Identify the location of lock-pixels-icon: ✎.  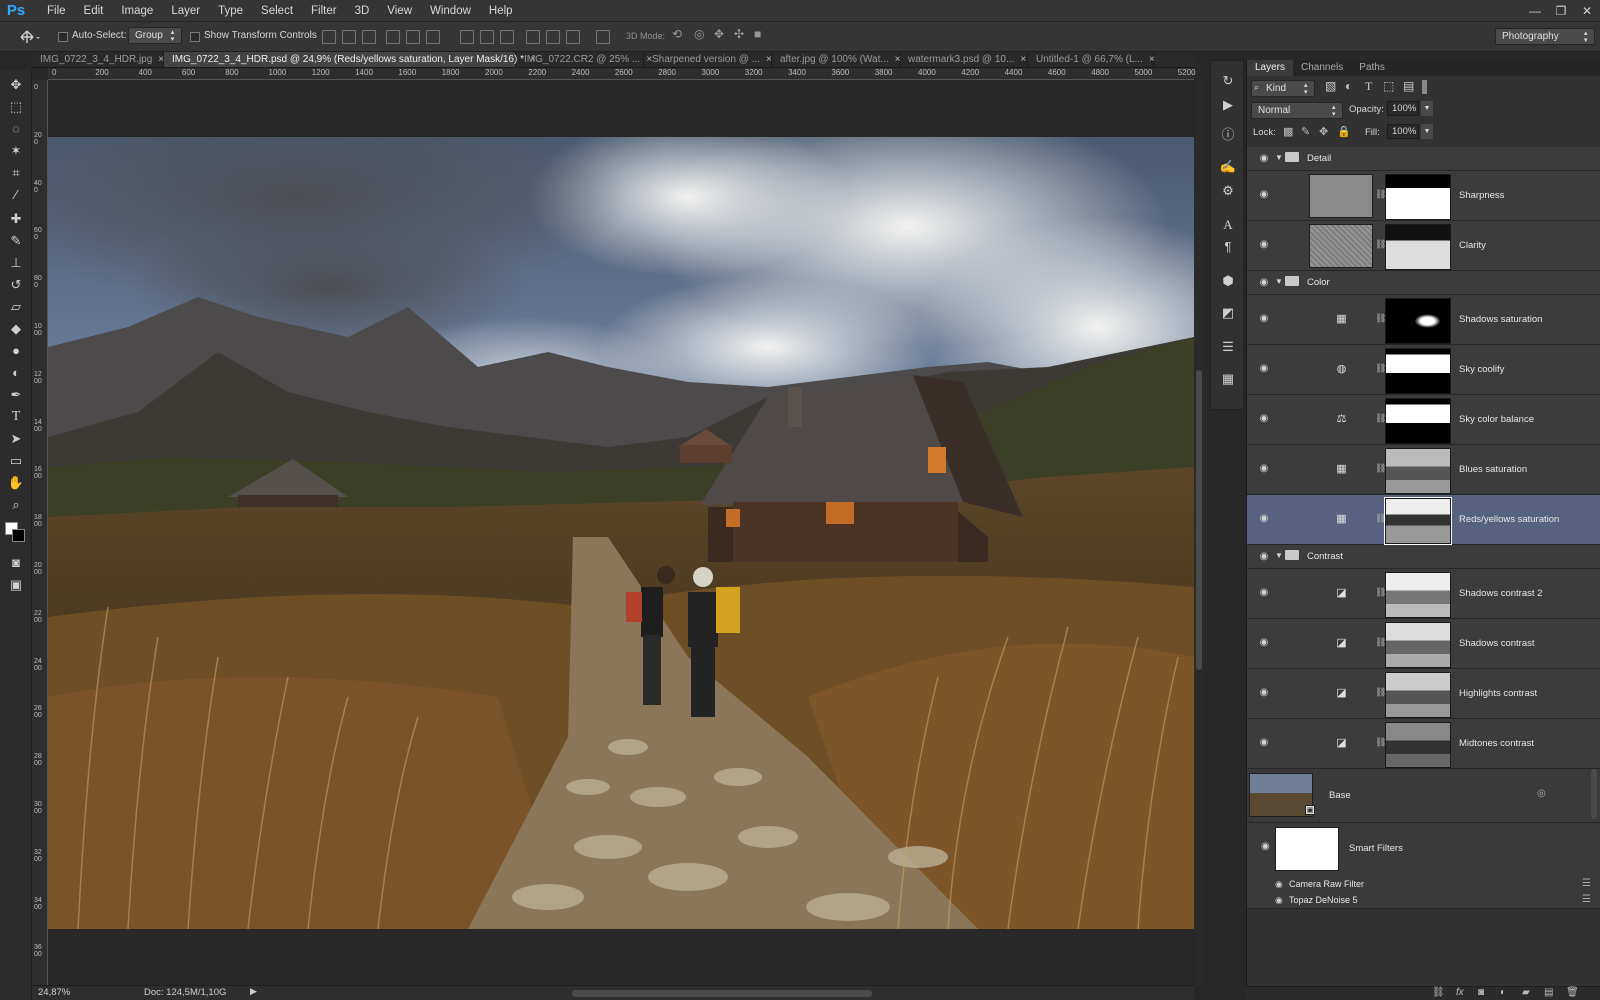
(1305, 131).